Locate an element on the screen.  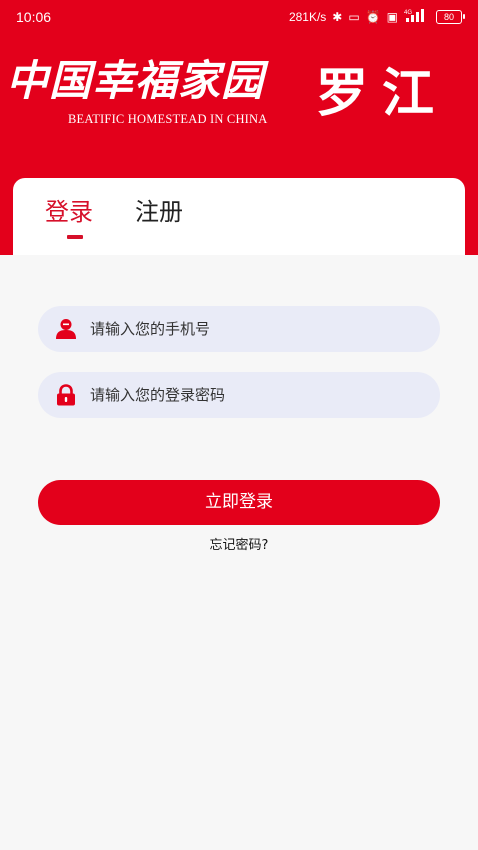
user-icon is located at coordinates (66, 329).